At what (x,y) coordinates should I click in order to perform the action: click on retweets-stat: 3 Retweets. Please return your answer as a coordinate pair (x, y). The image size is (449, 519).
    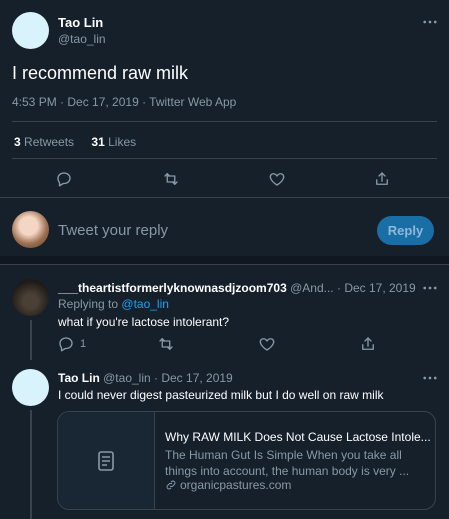
    Looking at the image, I should click on (45, 142).